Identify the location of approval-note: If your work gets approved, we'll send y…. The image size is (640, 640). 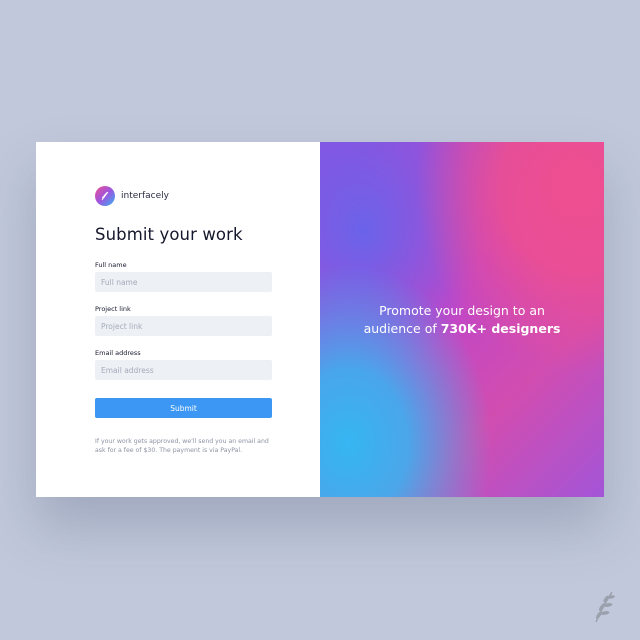
(182, 446).